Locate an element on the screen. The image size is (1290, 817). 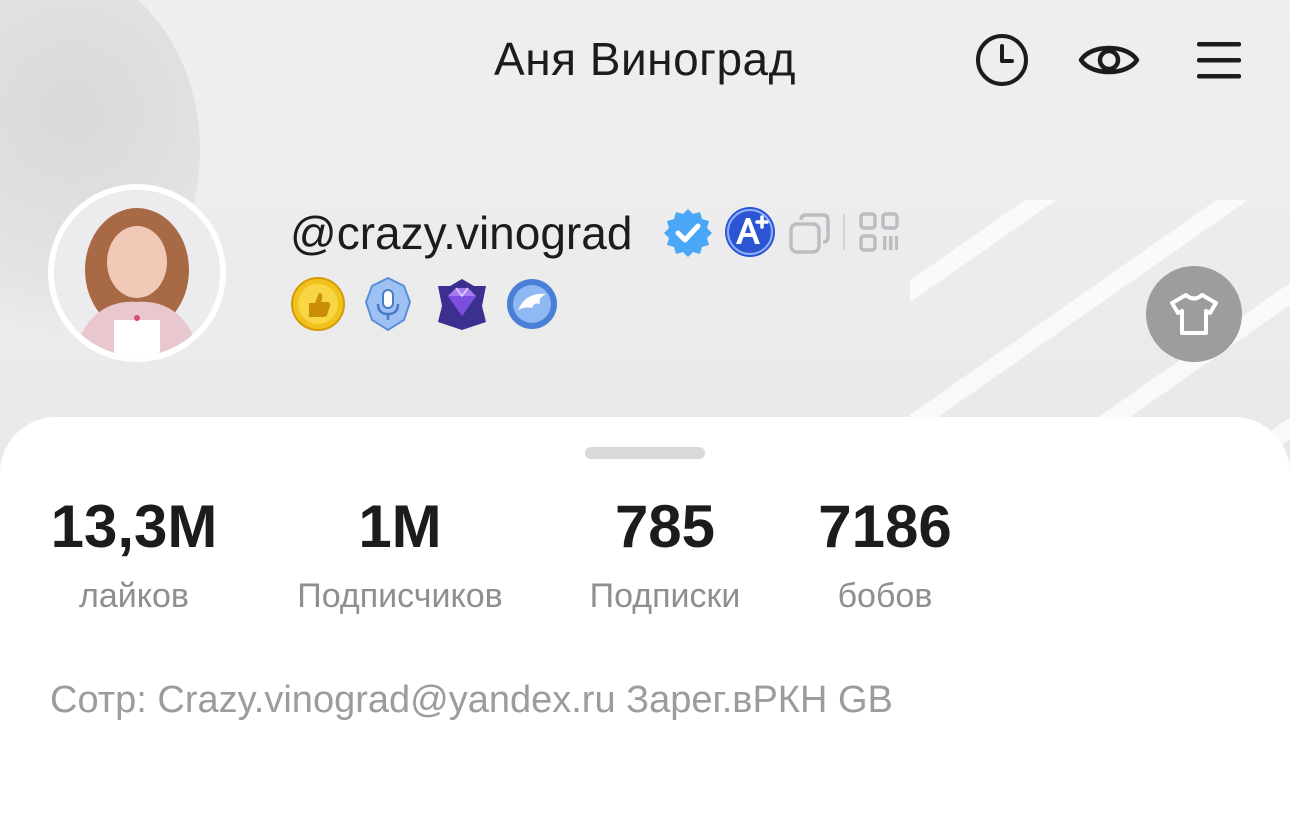
verified-badge-icon is located at coordinates (688, 235).